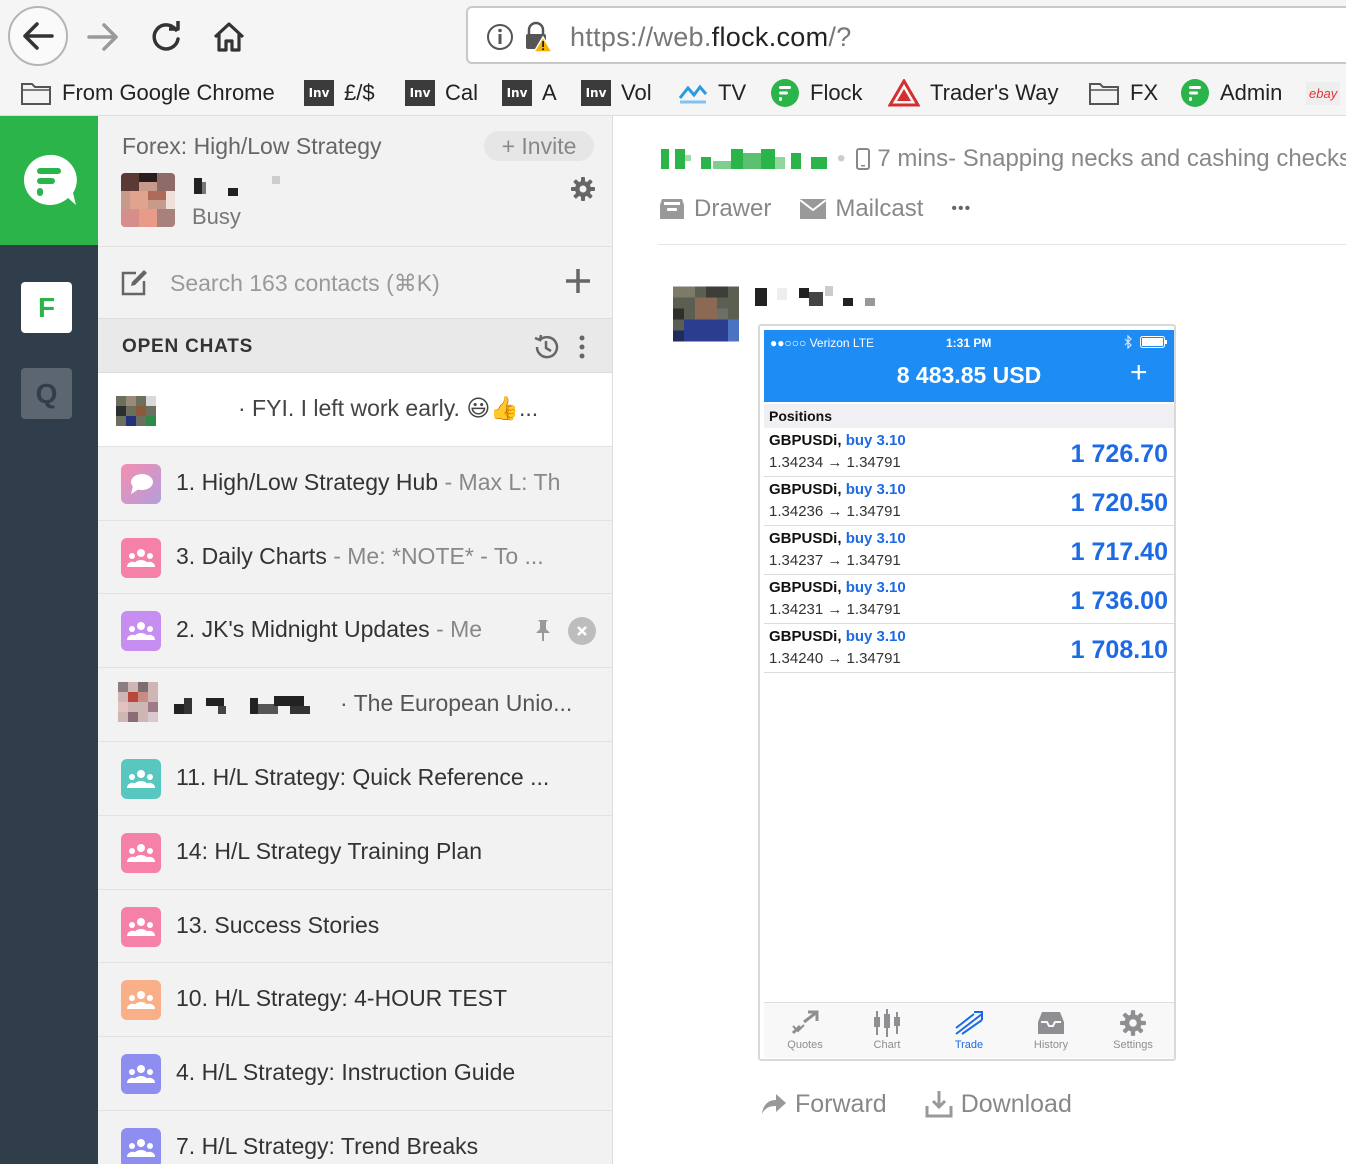 Image resolution: width=1346 pixels, height=1164 pixels. I want to click on invite-button: + Invite, so click(539, 146).